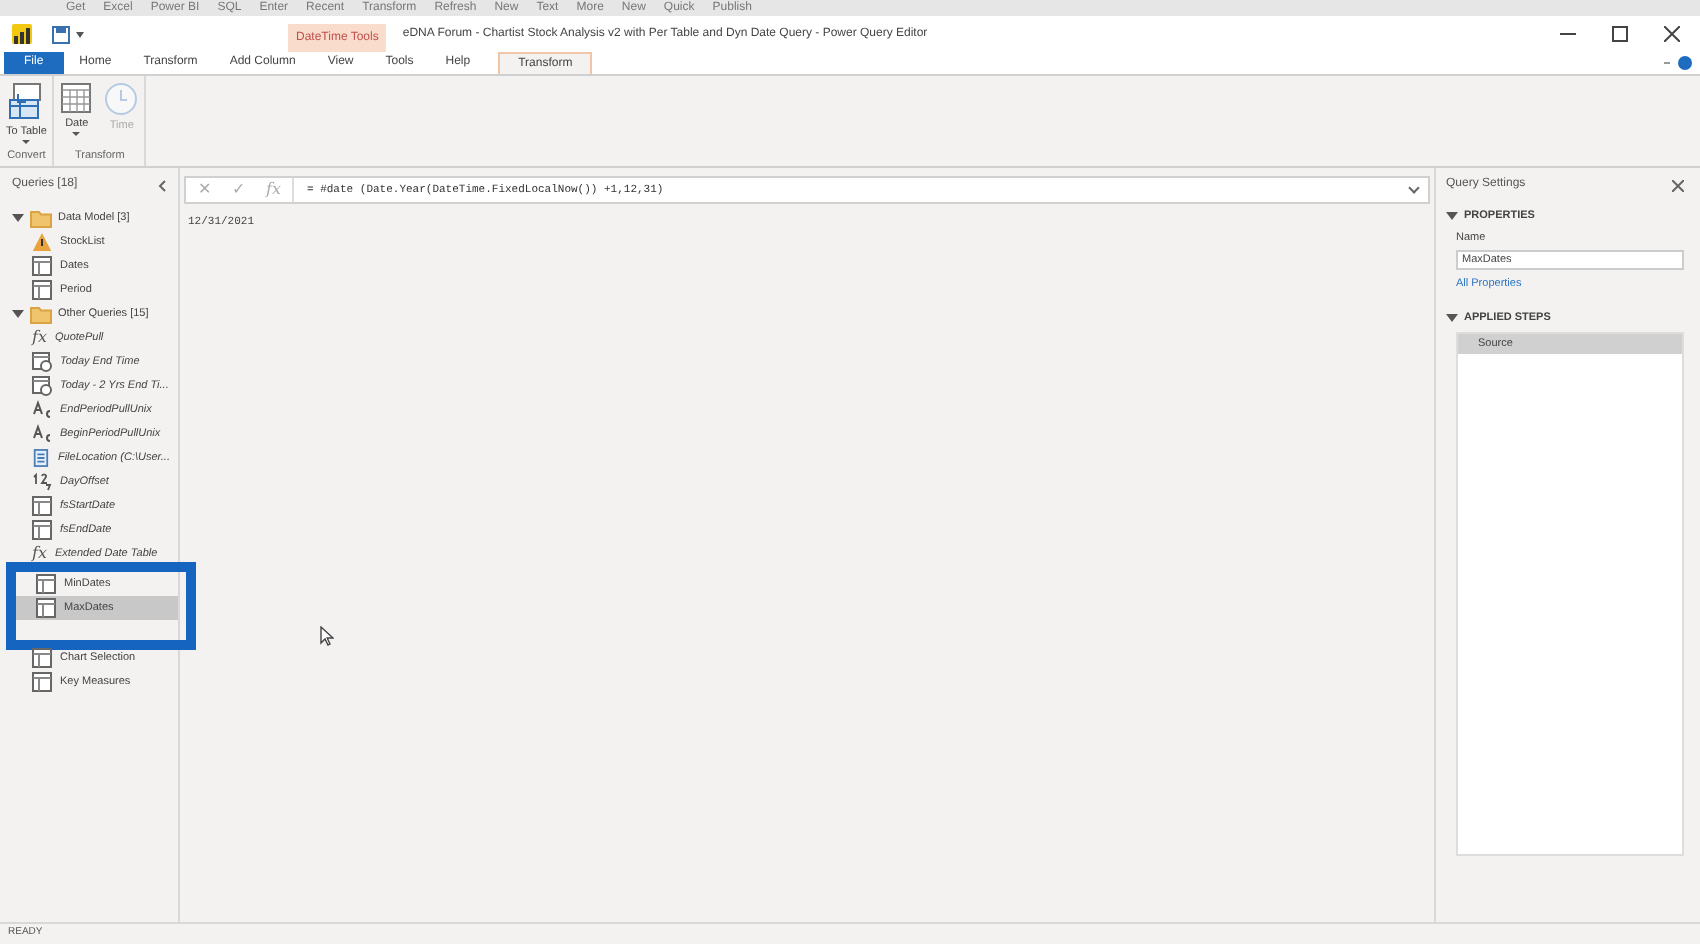 This screenshot has height=944, width=1700. I want to click on help-icon, so click(1685, 63).